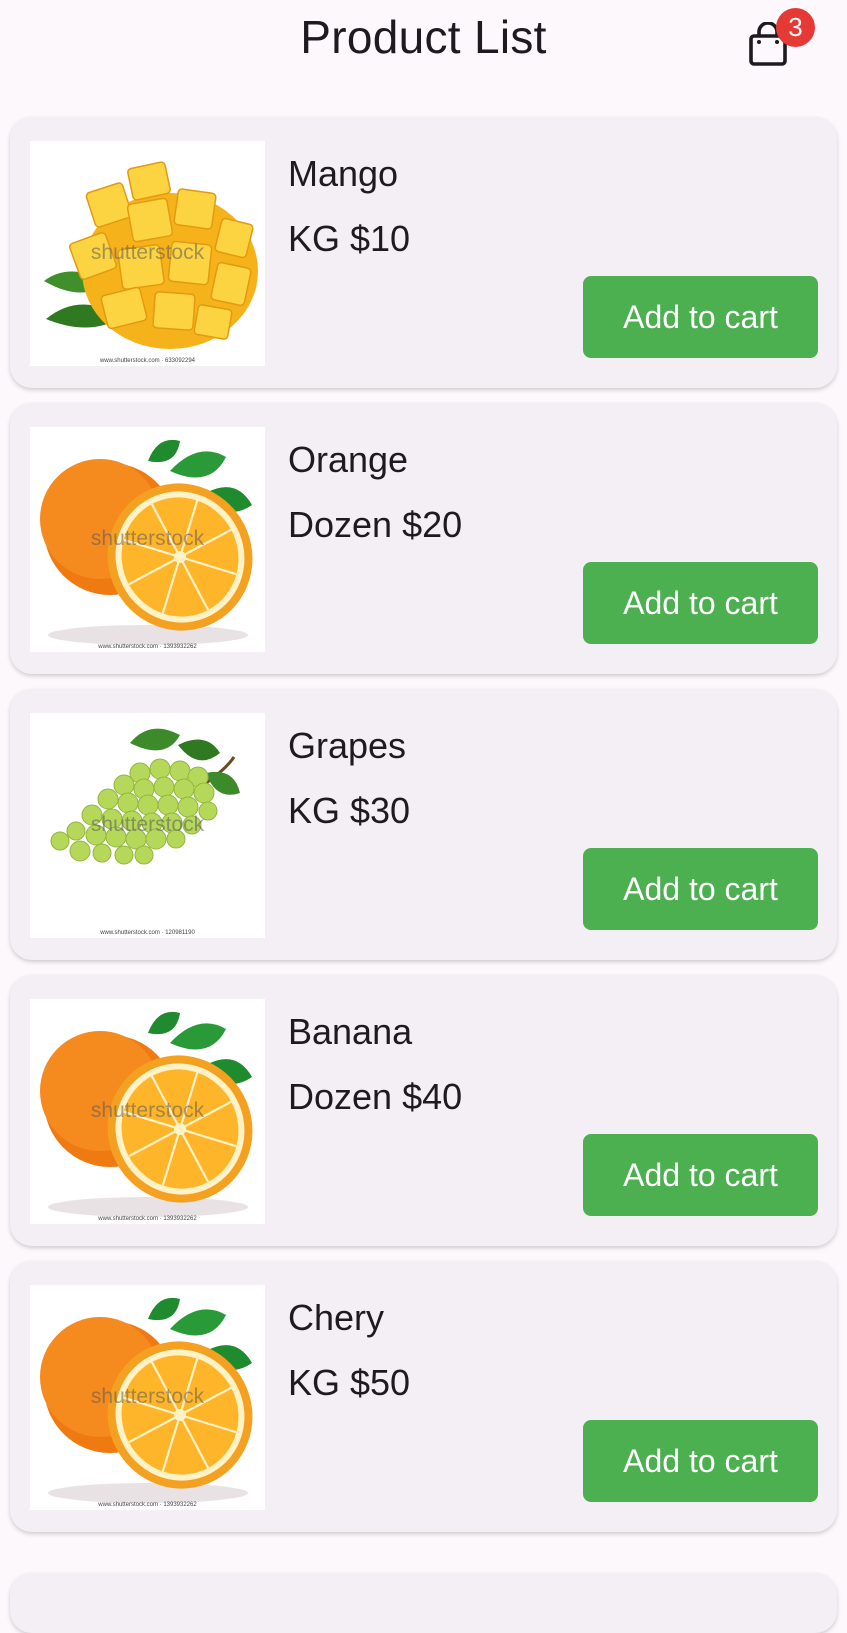 This screenshot has height=1633, width=847. Describe the element at coordinates (349, 1382) in the screenshot. I see `product-price: KG $50` at that location.